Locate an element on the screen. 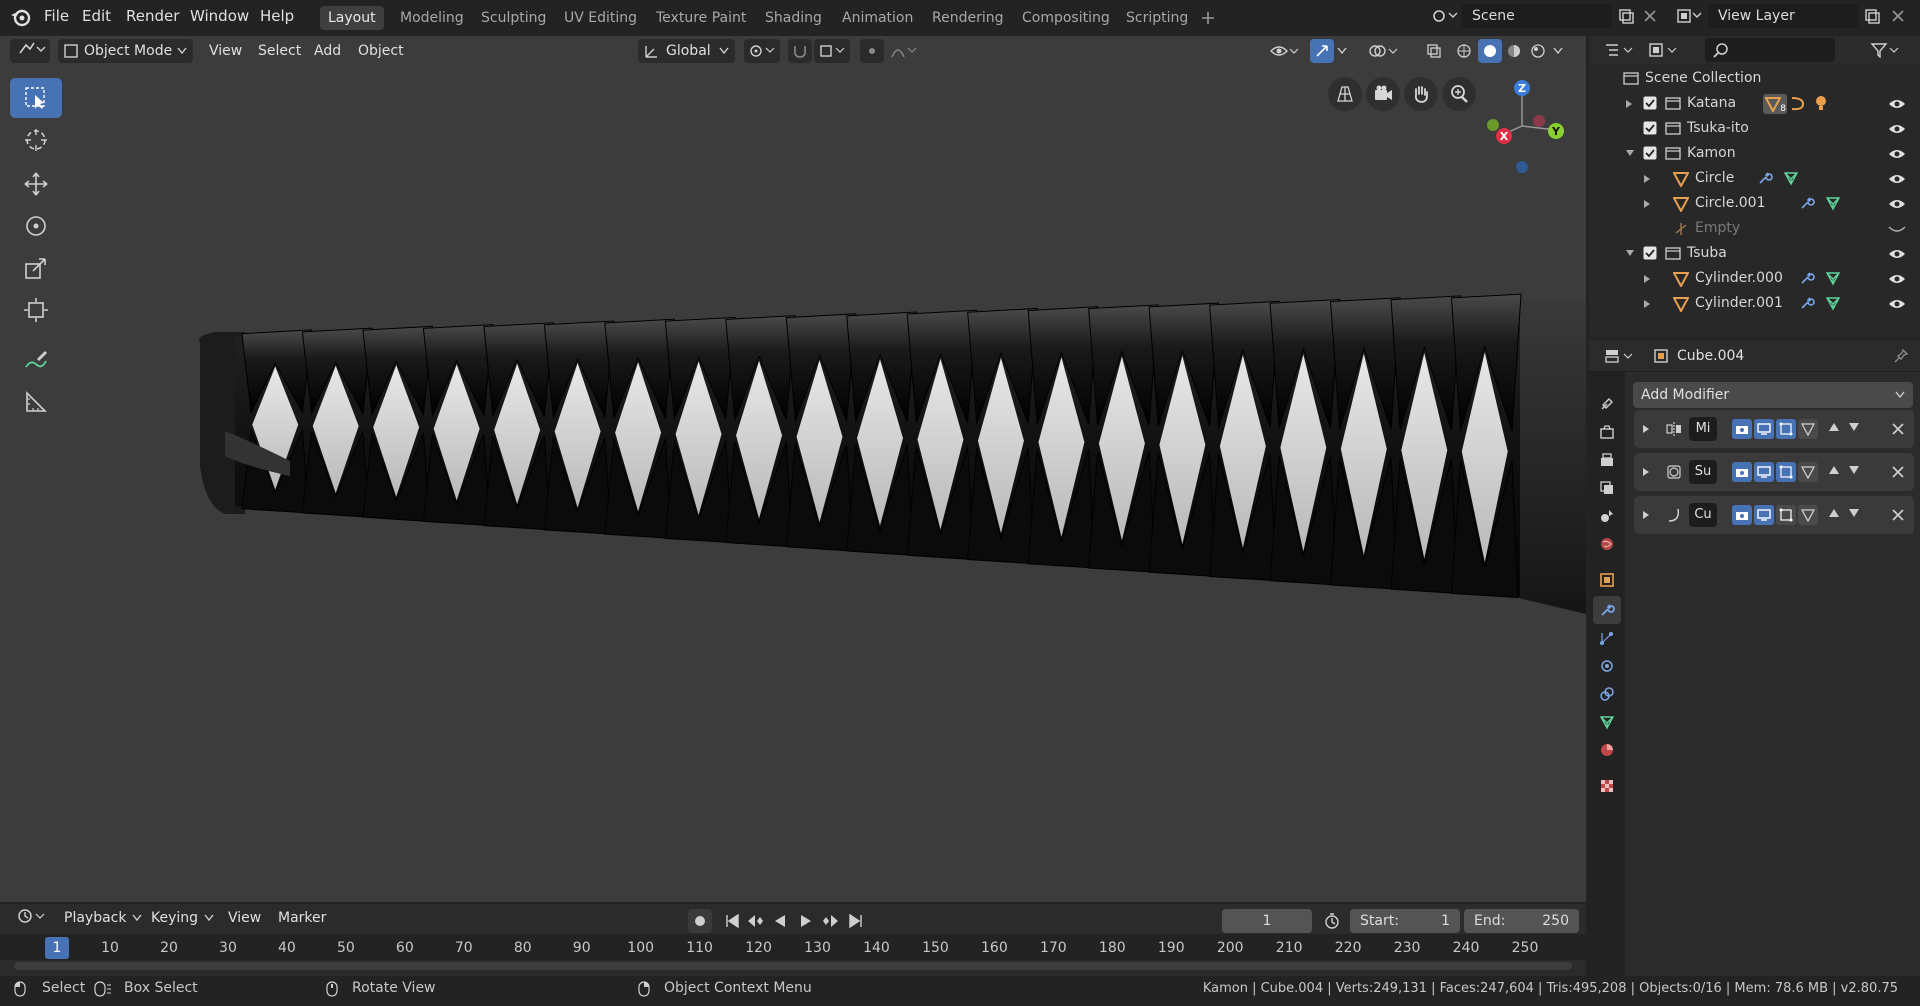 The image size is (1920, 1006). current-frame-field: 1 is located at coordinates (1267, 921).